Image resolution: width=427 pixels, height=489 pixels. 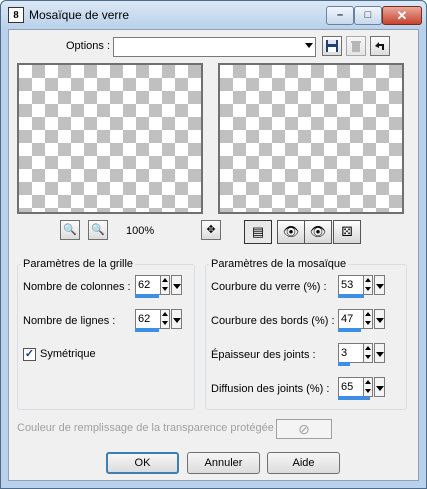 What do you see at coordinates (79, 15) in the screenshot?
I see `window-title: Mosaïque de verre` at bounding box center [79, 15].